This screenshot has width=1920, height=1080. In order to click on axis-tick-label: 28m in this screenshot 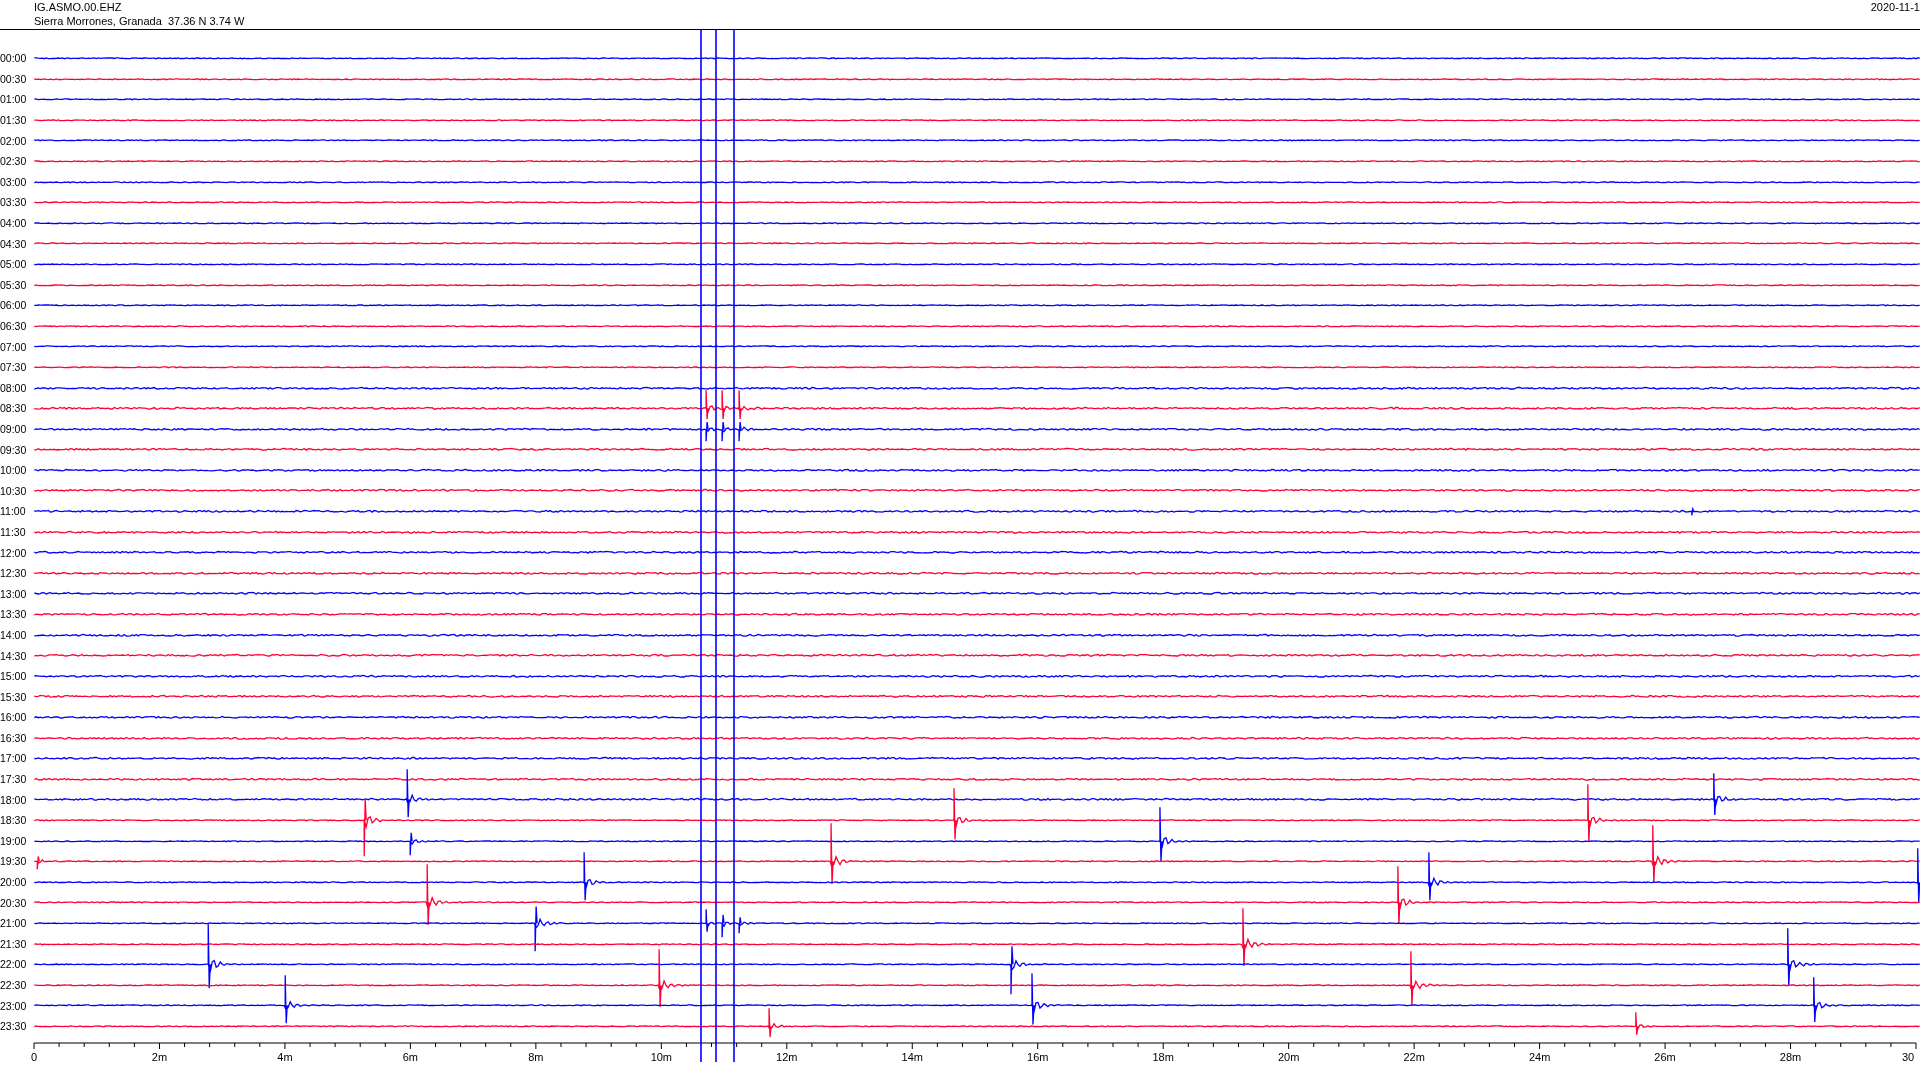, I will do `click(1790, 1056)`.